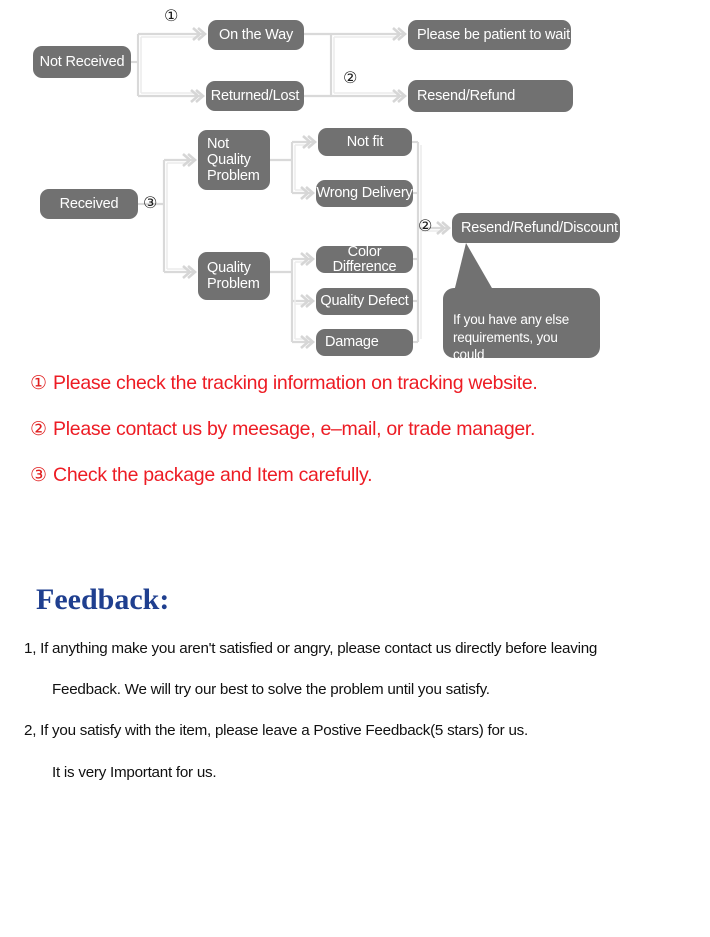 The width and height of the screenshot is (710, 937). I want to click on note-number: ②, so click(39, 429).